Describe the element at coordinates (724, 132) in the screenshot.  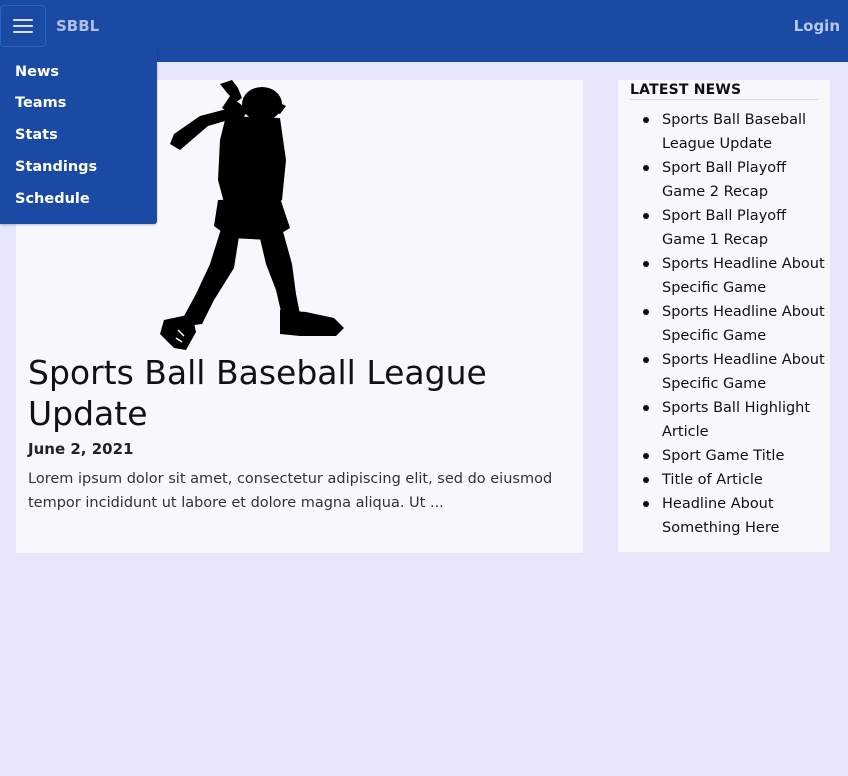
I see `news-list-item: Sports Ball Baseball League Update` at that location.